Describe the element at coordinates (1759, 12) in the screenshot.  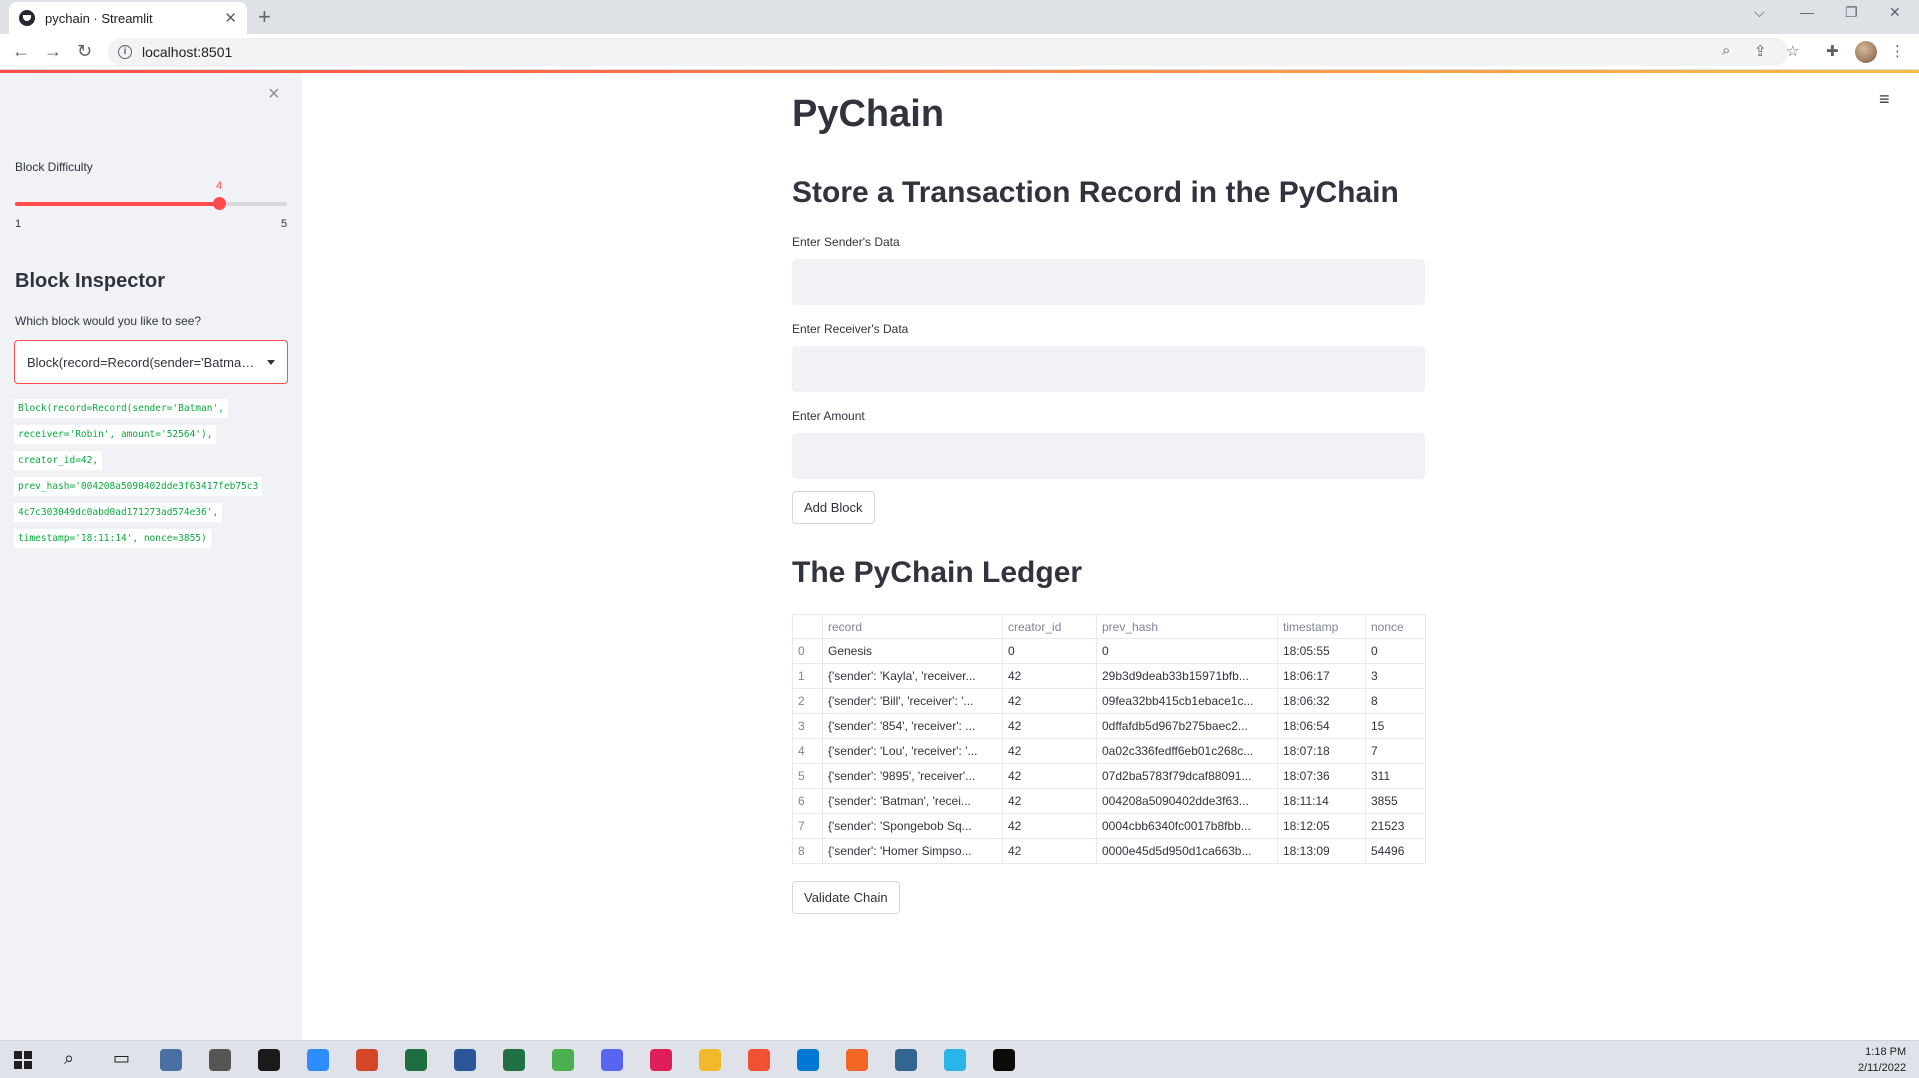
I see `tab-search-icon: ⌵` at that location.